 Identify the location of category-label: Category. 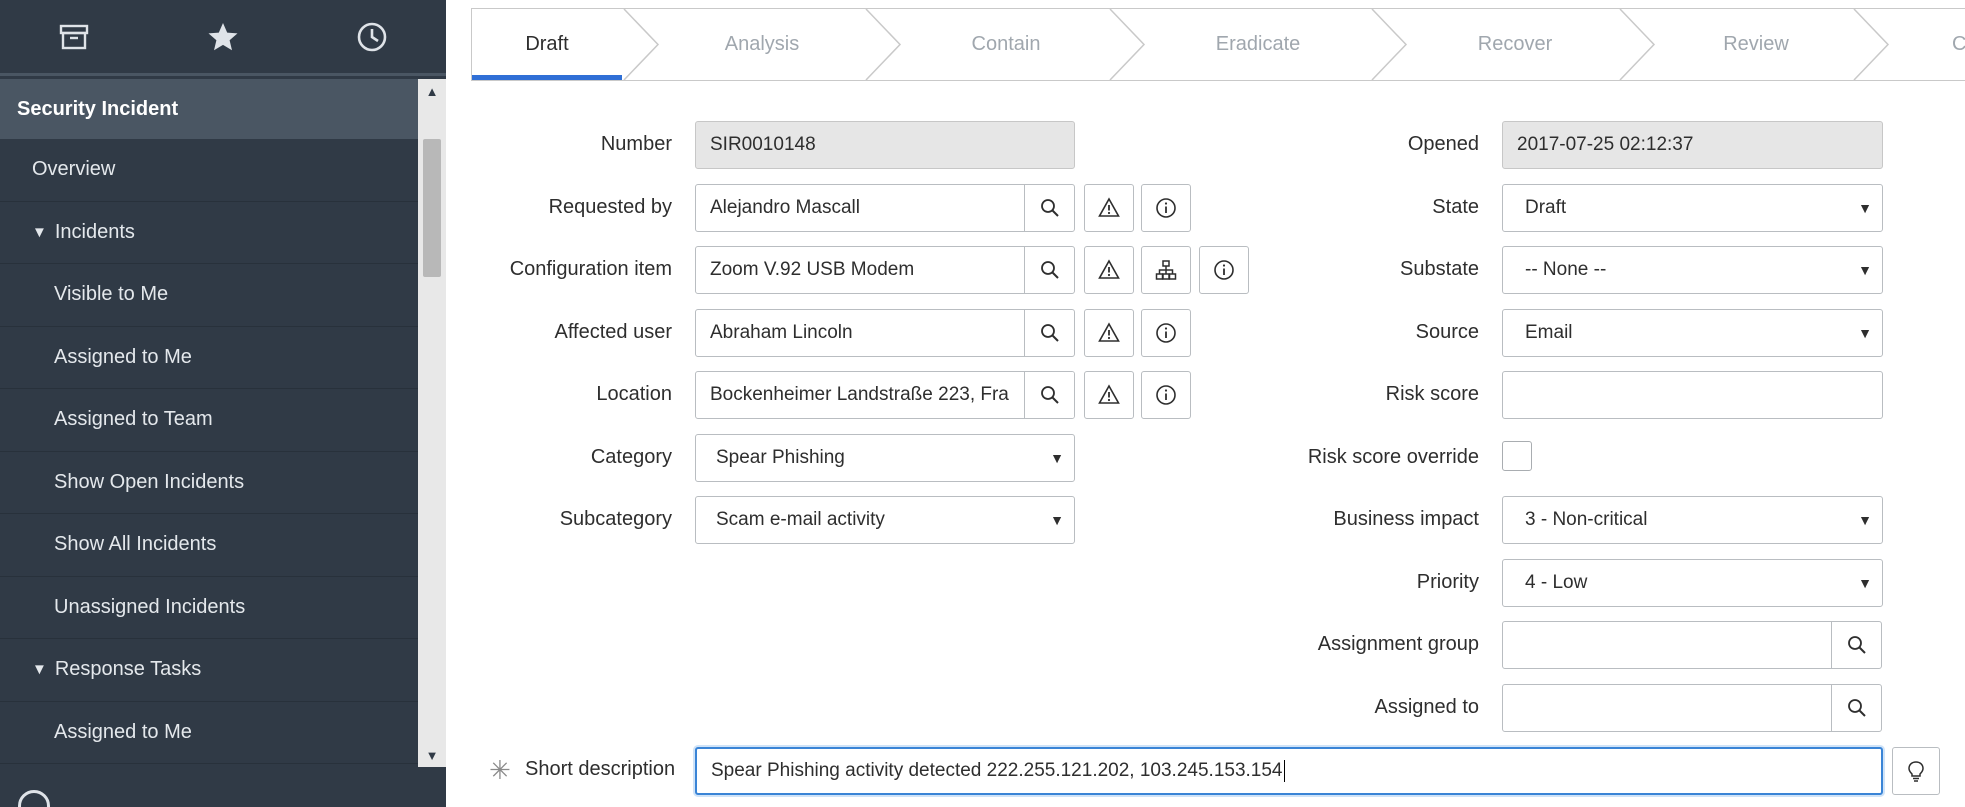
(631, 457).